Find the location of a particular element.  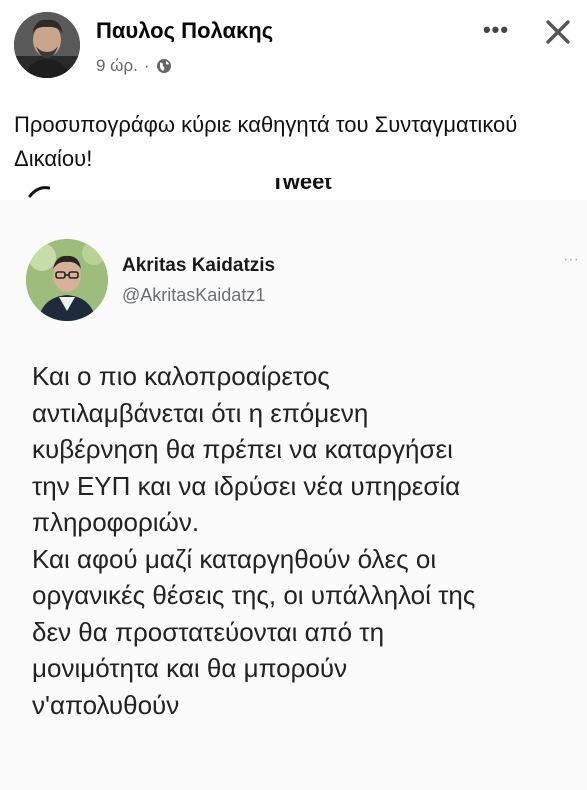

post-meta: 9 ώρ. · is located at coordinates (134, 66).